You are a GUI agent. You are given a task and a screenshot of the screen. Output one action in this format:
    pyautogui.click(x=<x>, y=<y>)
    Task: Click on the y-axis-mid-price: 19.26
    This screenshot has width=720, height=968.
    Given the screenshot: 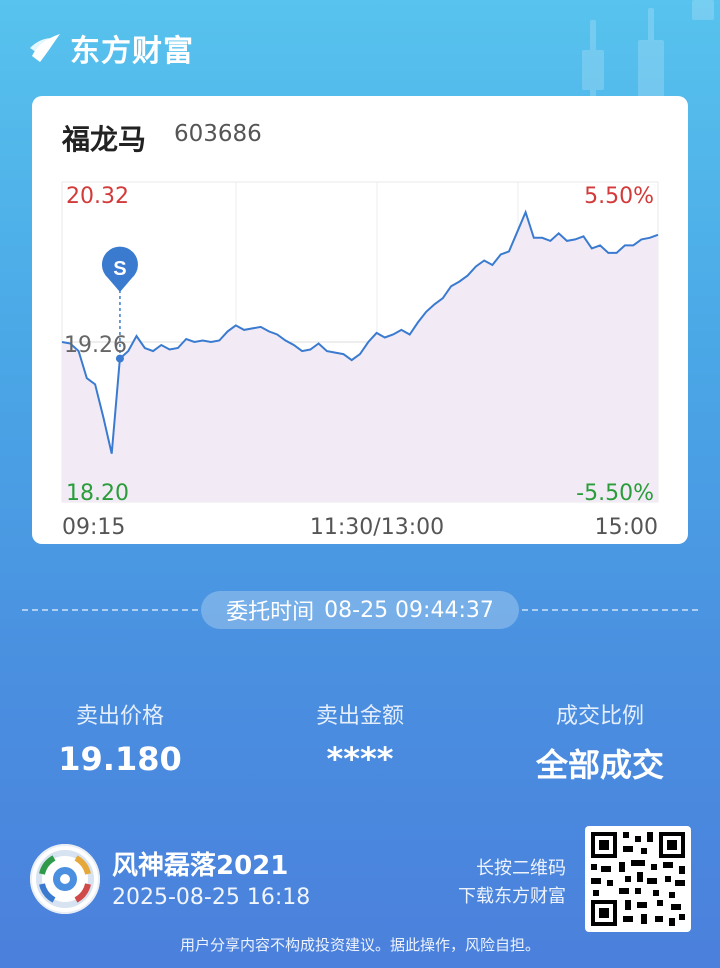 What is the action you would take?
    pyautogui.click(x=95, y=345)
    